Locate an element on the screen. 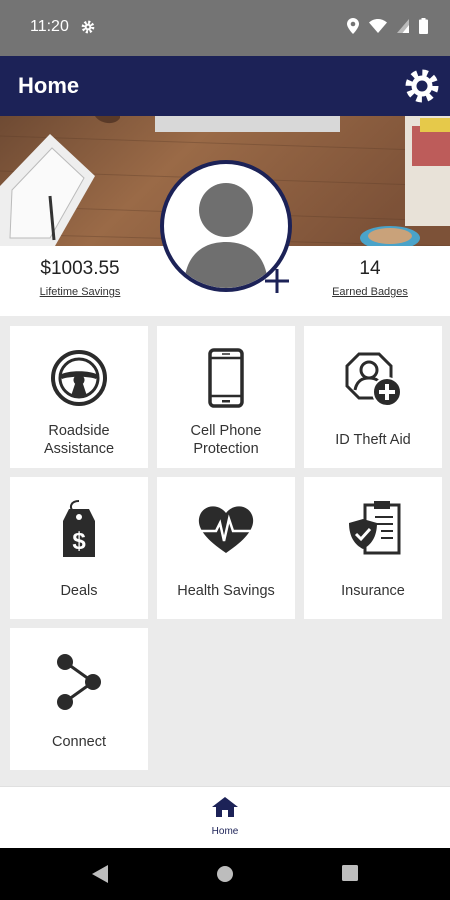  status-time: 11:20 is located at coordinates (49, 26).